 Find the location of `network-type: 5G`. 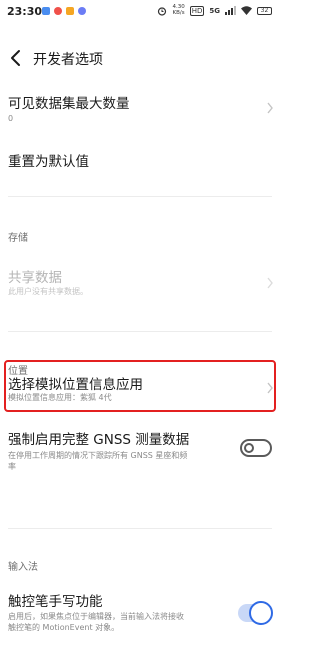

network-type: 5G is located at coordinates (214, 10).